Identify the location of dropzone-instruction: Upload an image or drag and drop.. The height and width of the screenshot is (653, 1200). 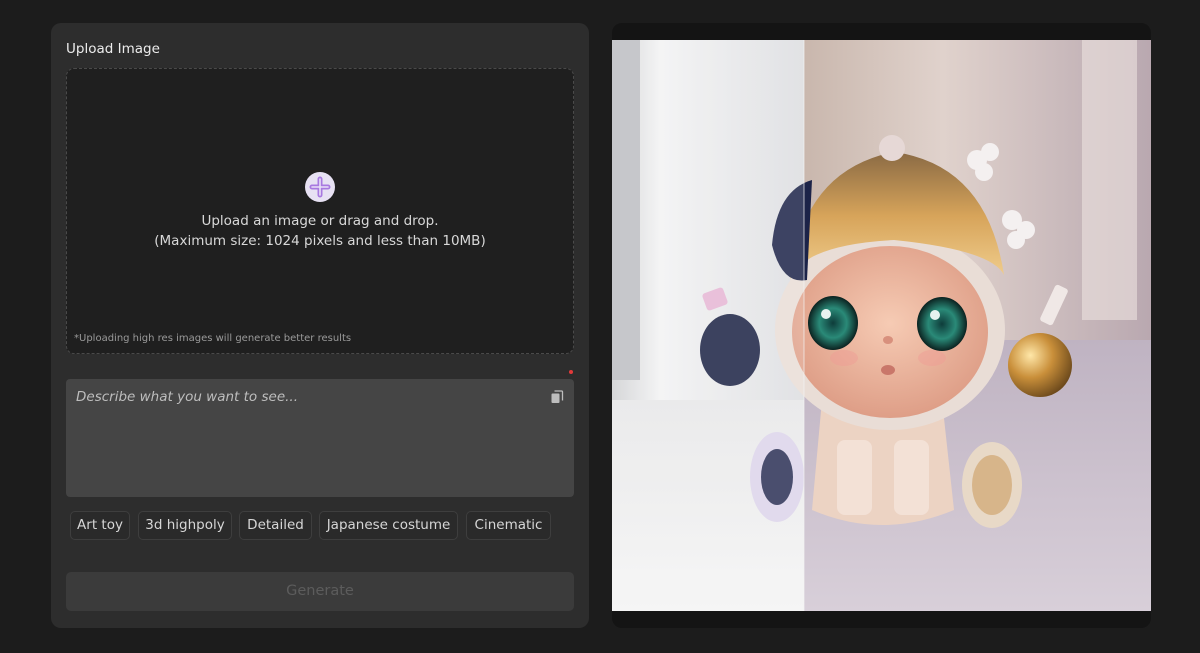
(320, 221).